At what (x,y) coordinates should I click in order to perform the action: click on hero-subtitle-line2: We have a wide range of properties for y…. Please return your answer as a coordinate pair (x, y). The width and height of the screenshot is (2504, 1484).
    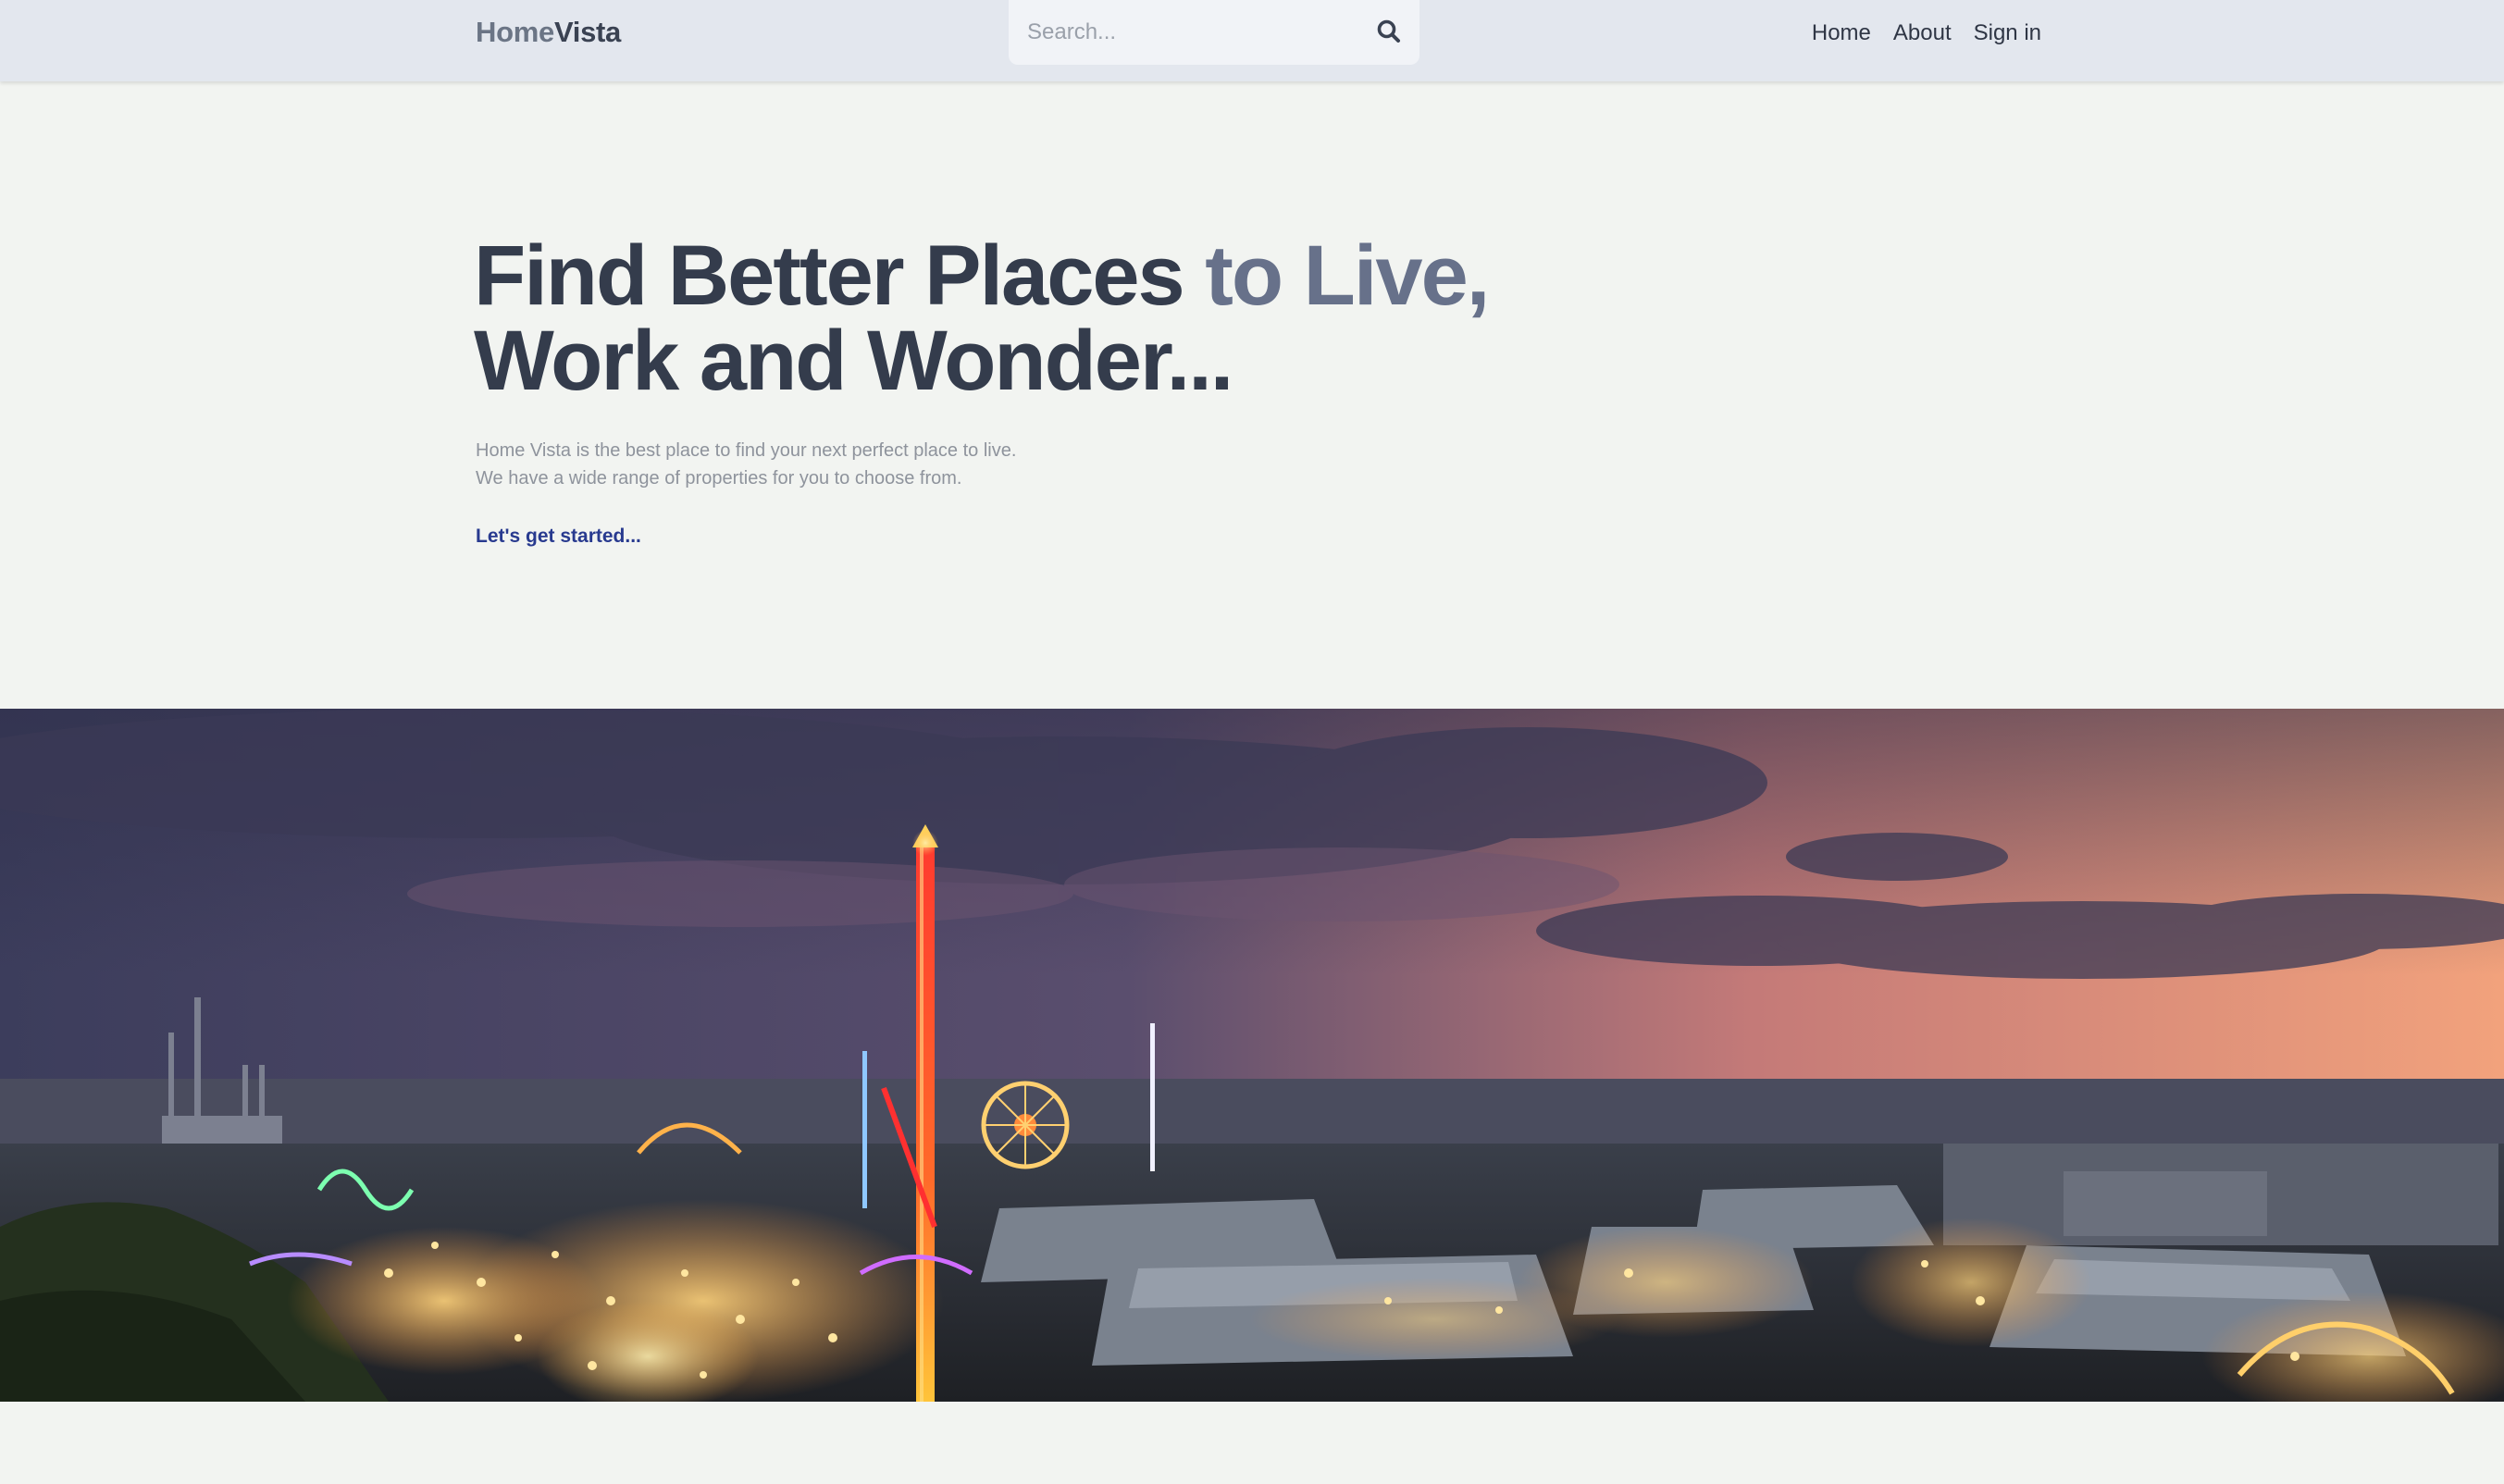
    Looking at the image, I should click on (719, 478).